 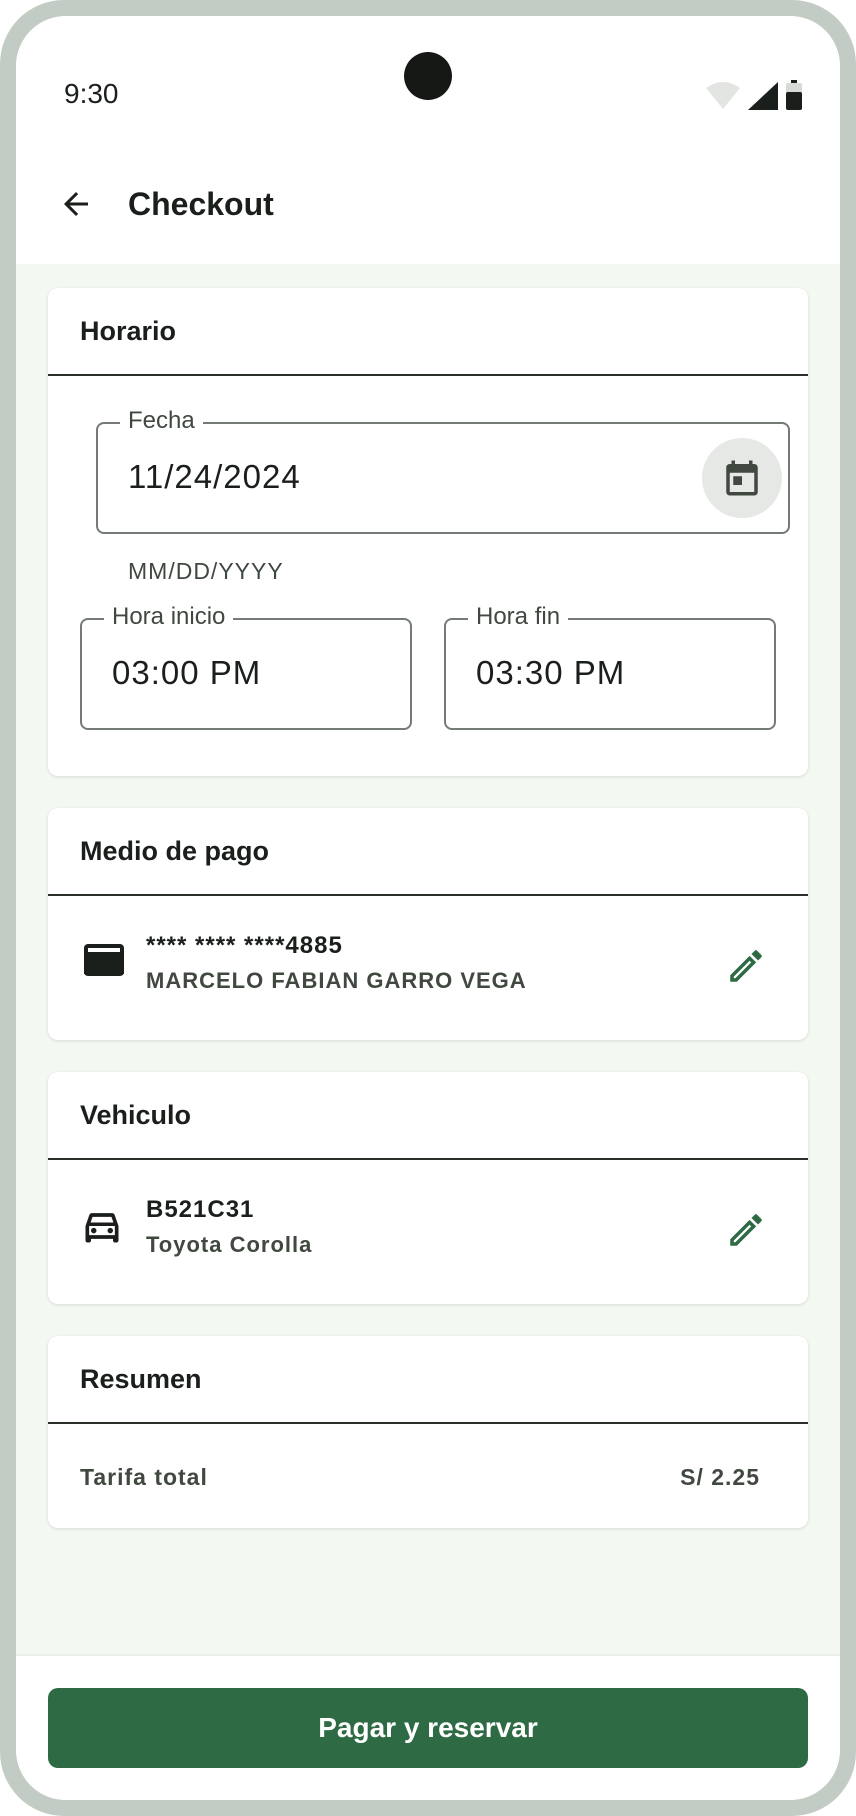 What do you see at coordinates (428, 1116) in the screenshot?
I see `vehiculo-title: Vehiculo` at bounding box center [428, 1116].